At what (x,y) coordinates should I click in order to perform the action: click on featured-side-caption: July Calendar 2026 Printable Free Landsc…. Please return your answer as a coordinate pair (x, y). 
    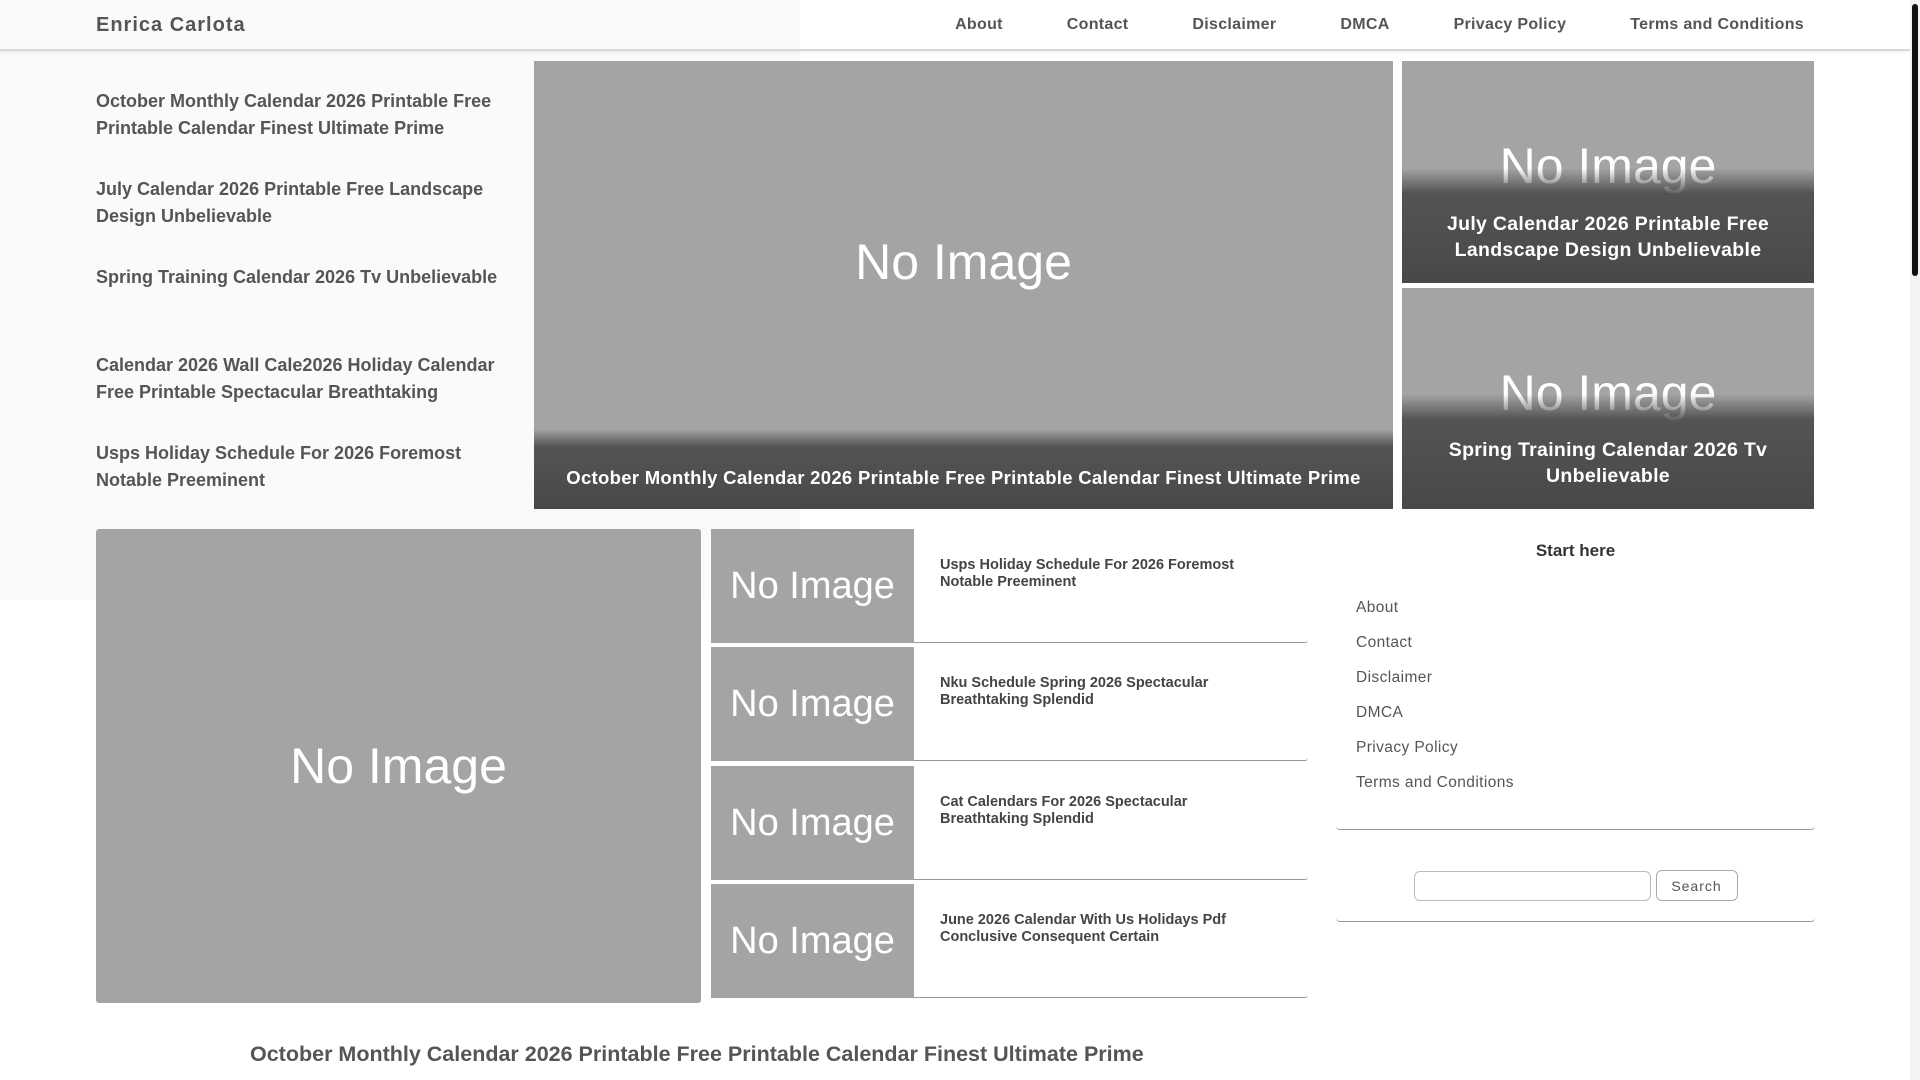
    Looking at the image, I should click on (1608, 237).